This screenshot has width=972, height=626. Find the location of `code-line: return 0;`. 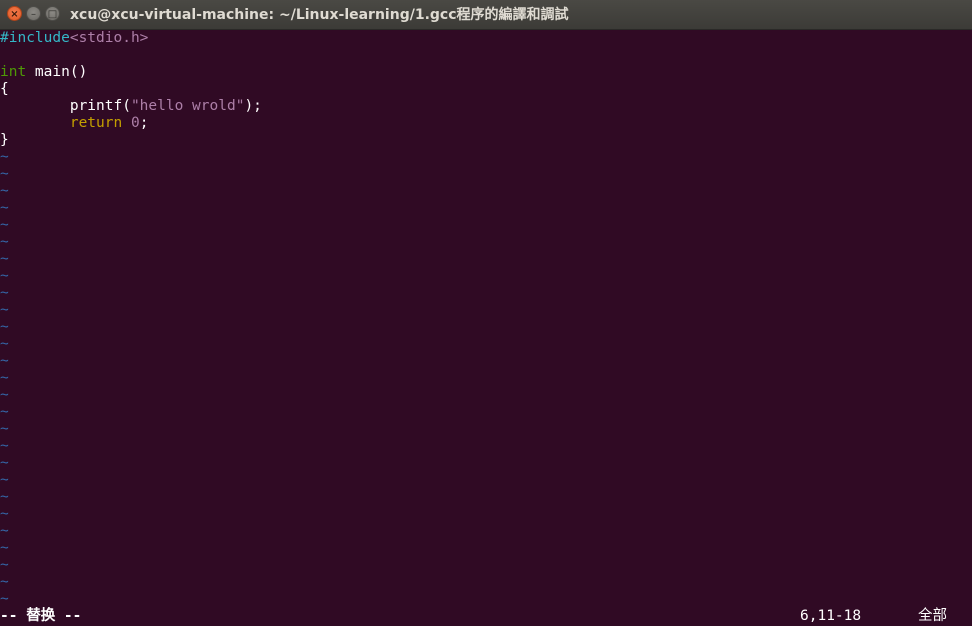

code-line: return 0; is located at coordinates (131, 123).